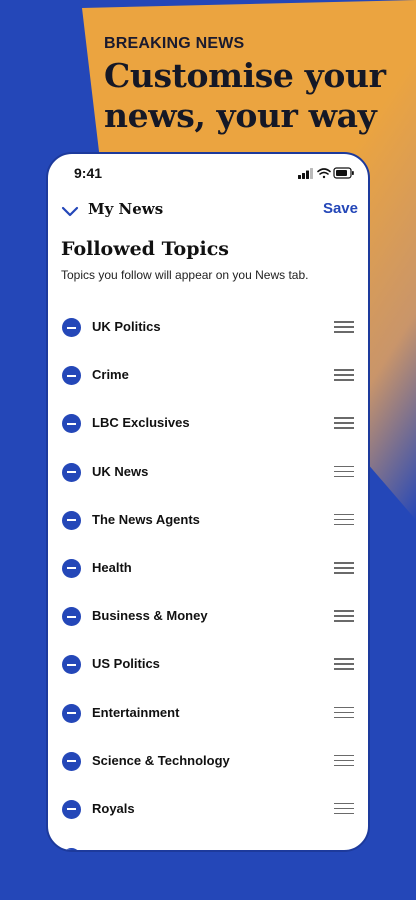  I want to click on status-bar: 9:41, so click(208, 173).